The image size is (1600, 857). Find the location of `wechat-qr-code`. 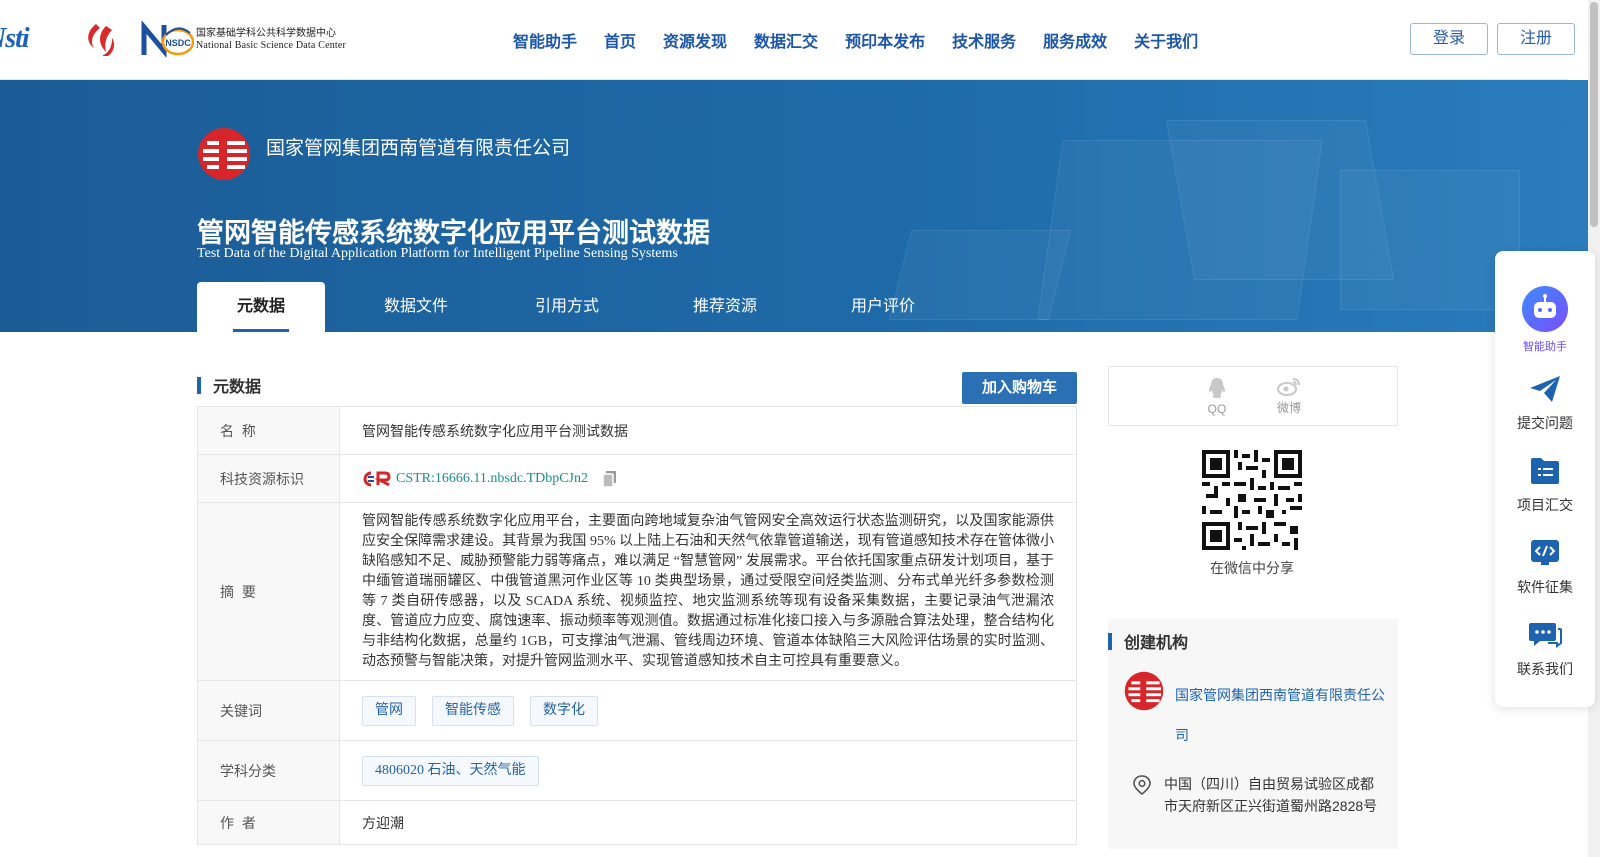

wechat-qr-code is located at coordinates (1252, 500).